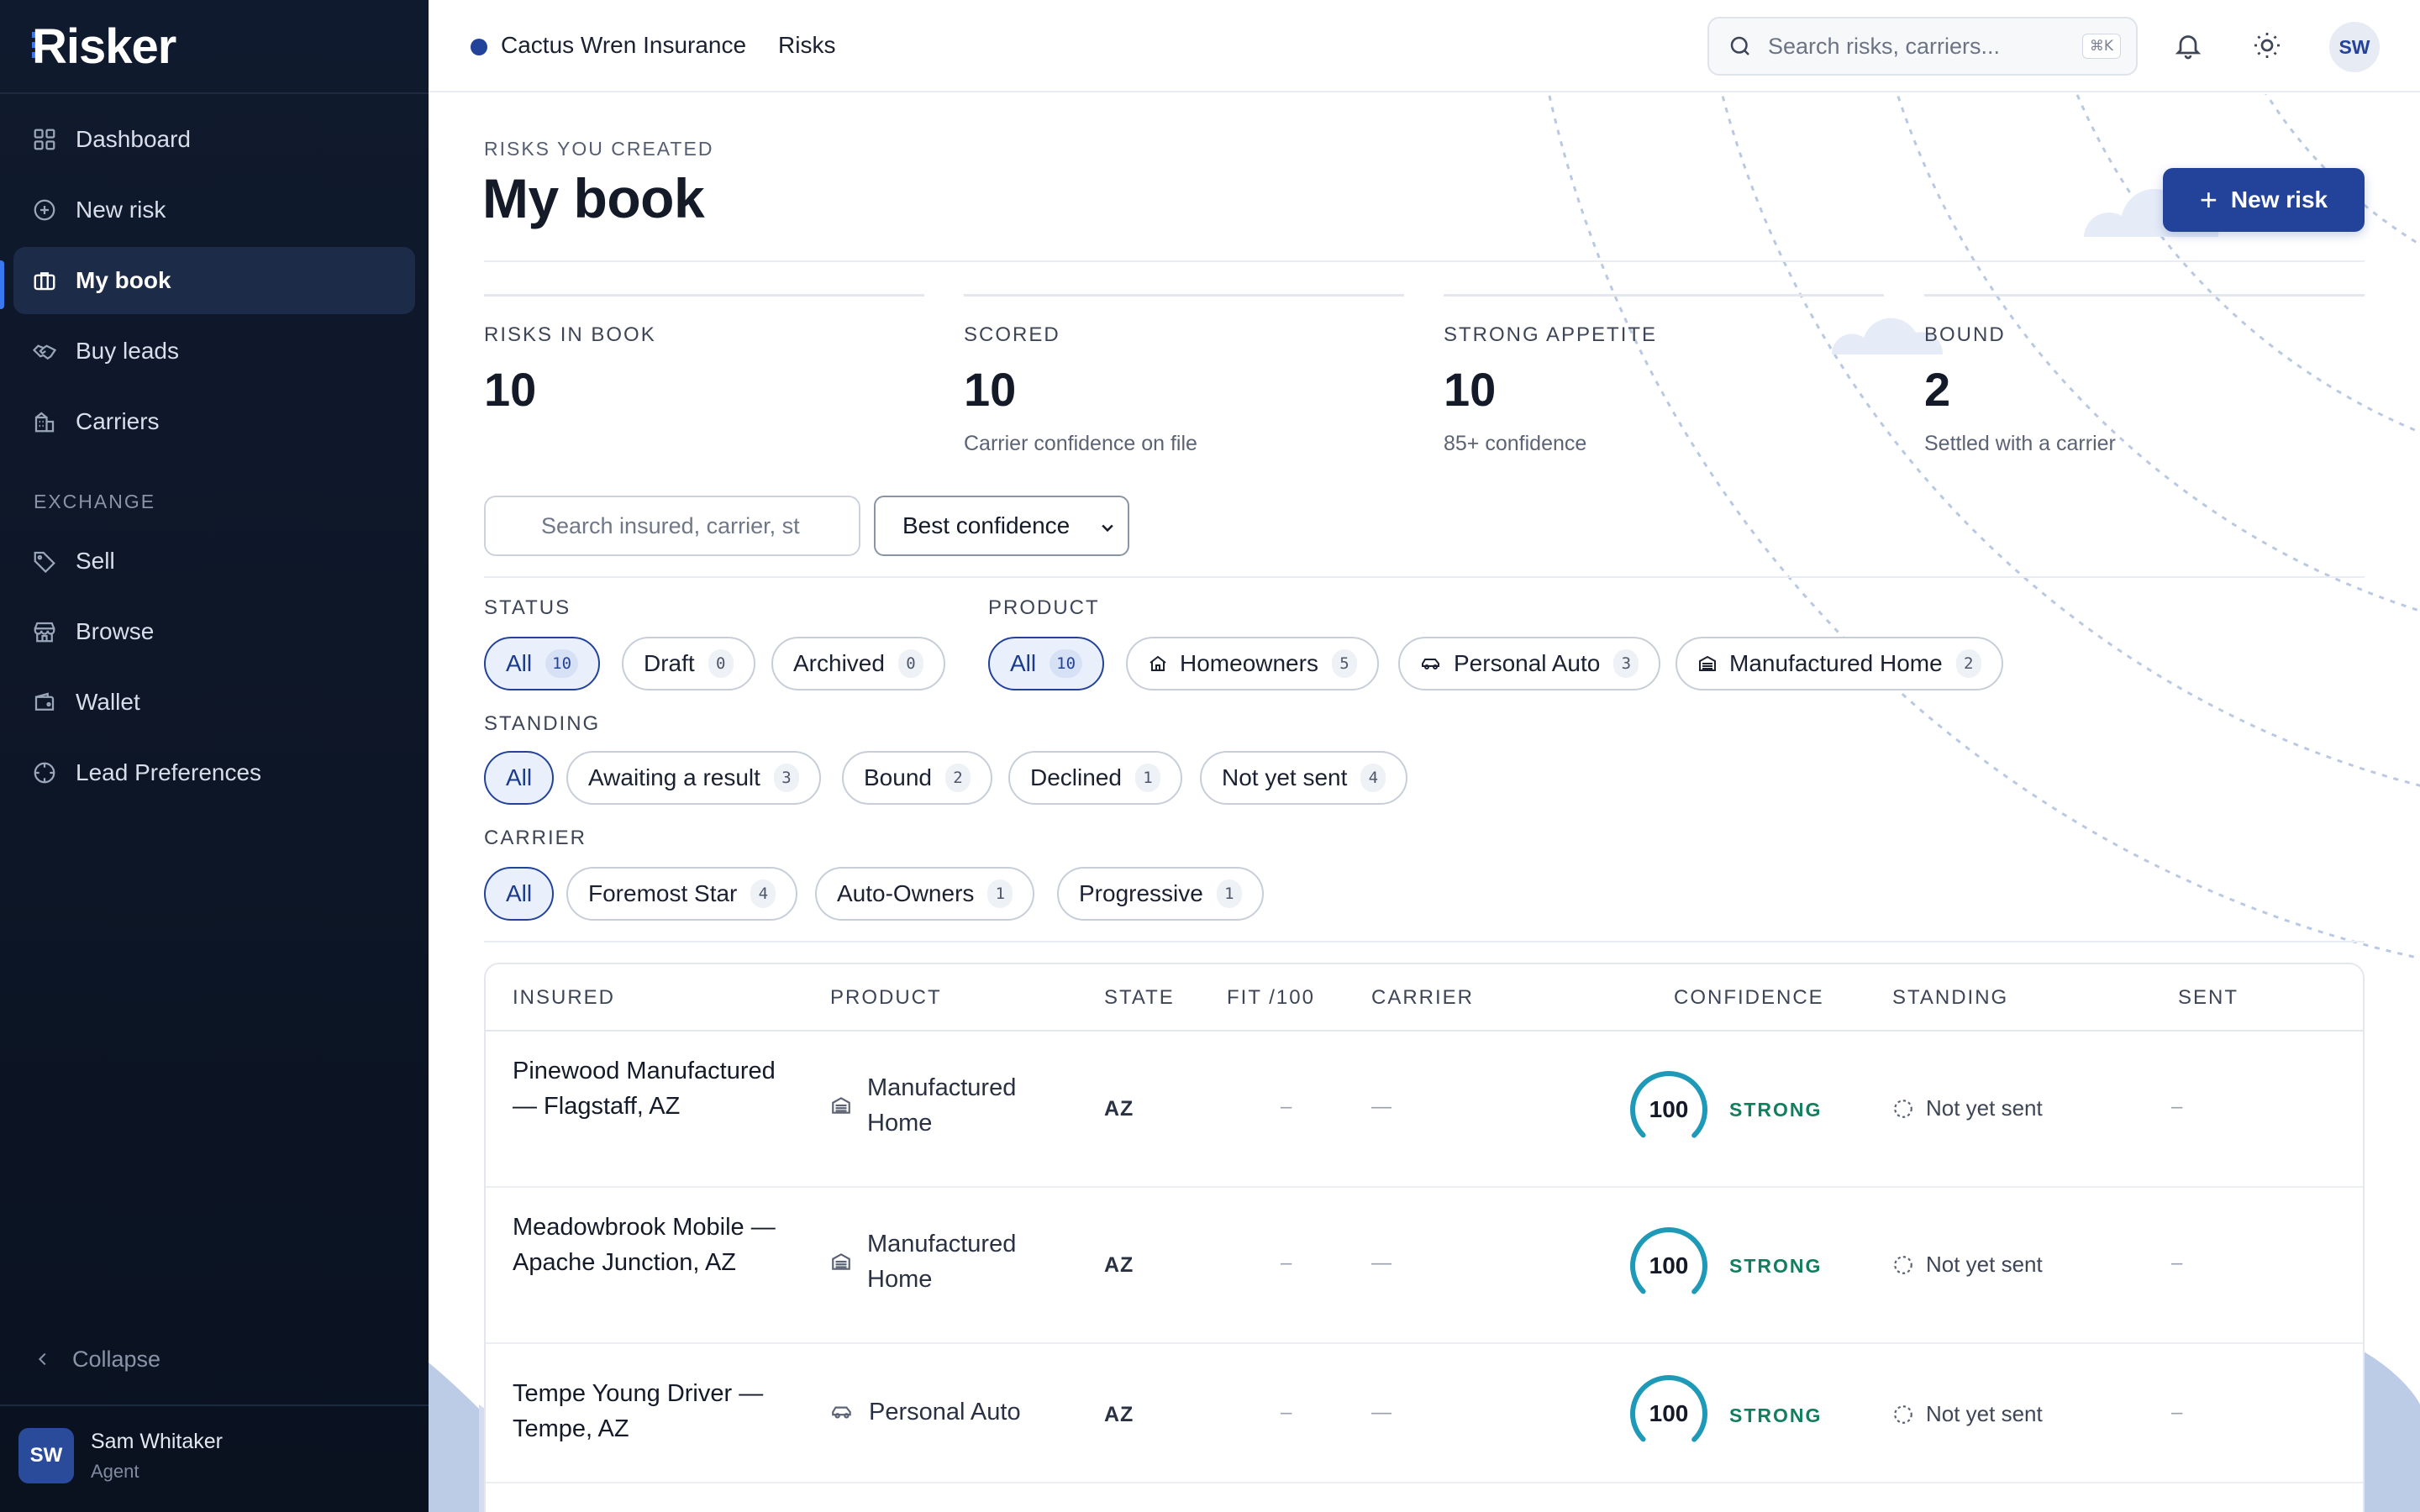  What do you see at coordinates (120, 1455) in the screenshot?
I see `user-menu: SW Sam Whitaker Agent` at bounding box center [120, 1455].